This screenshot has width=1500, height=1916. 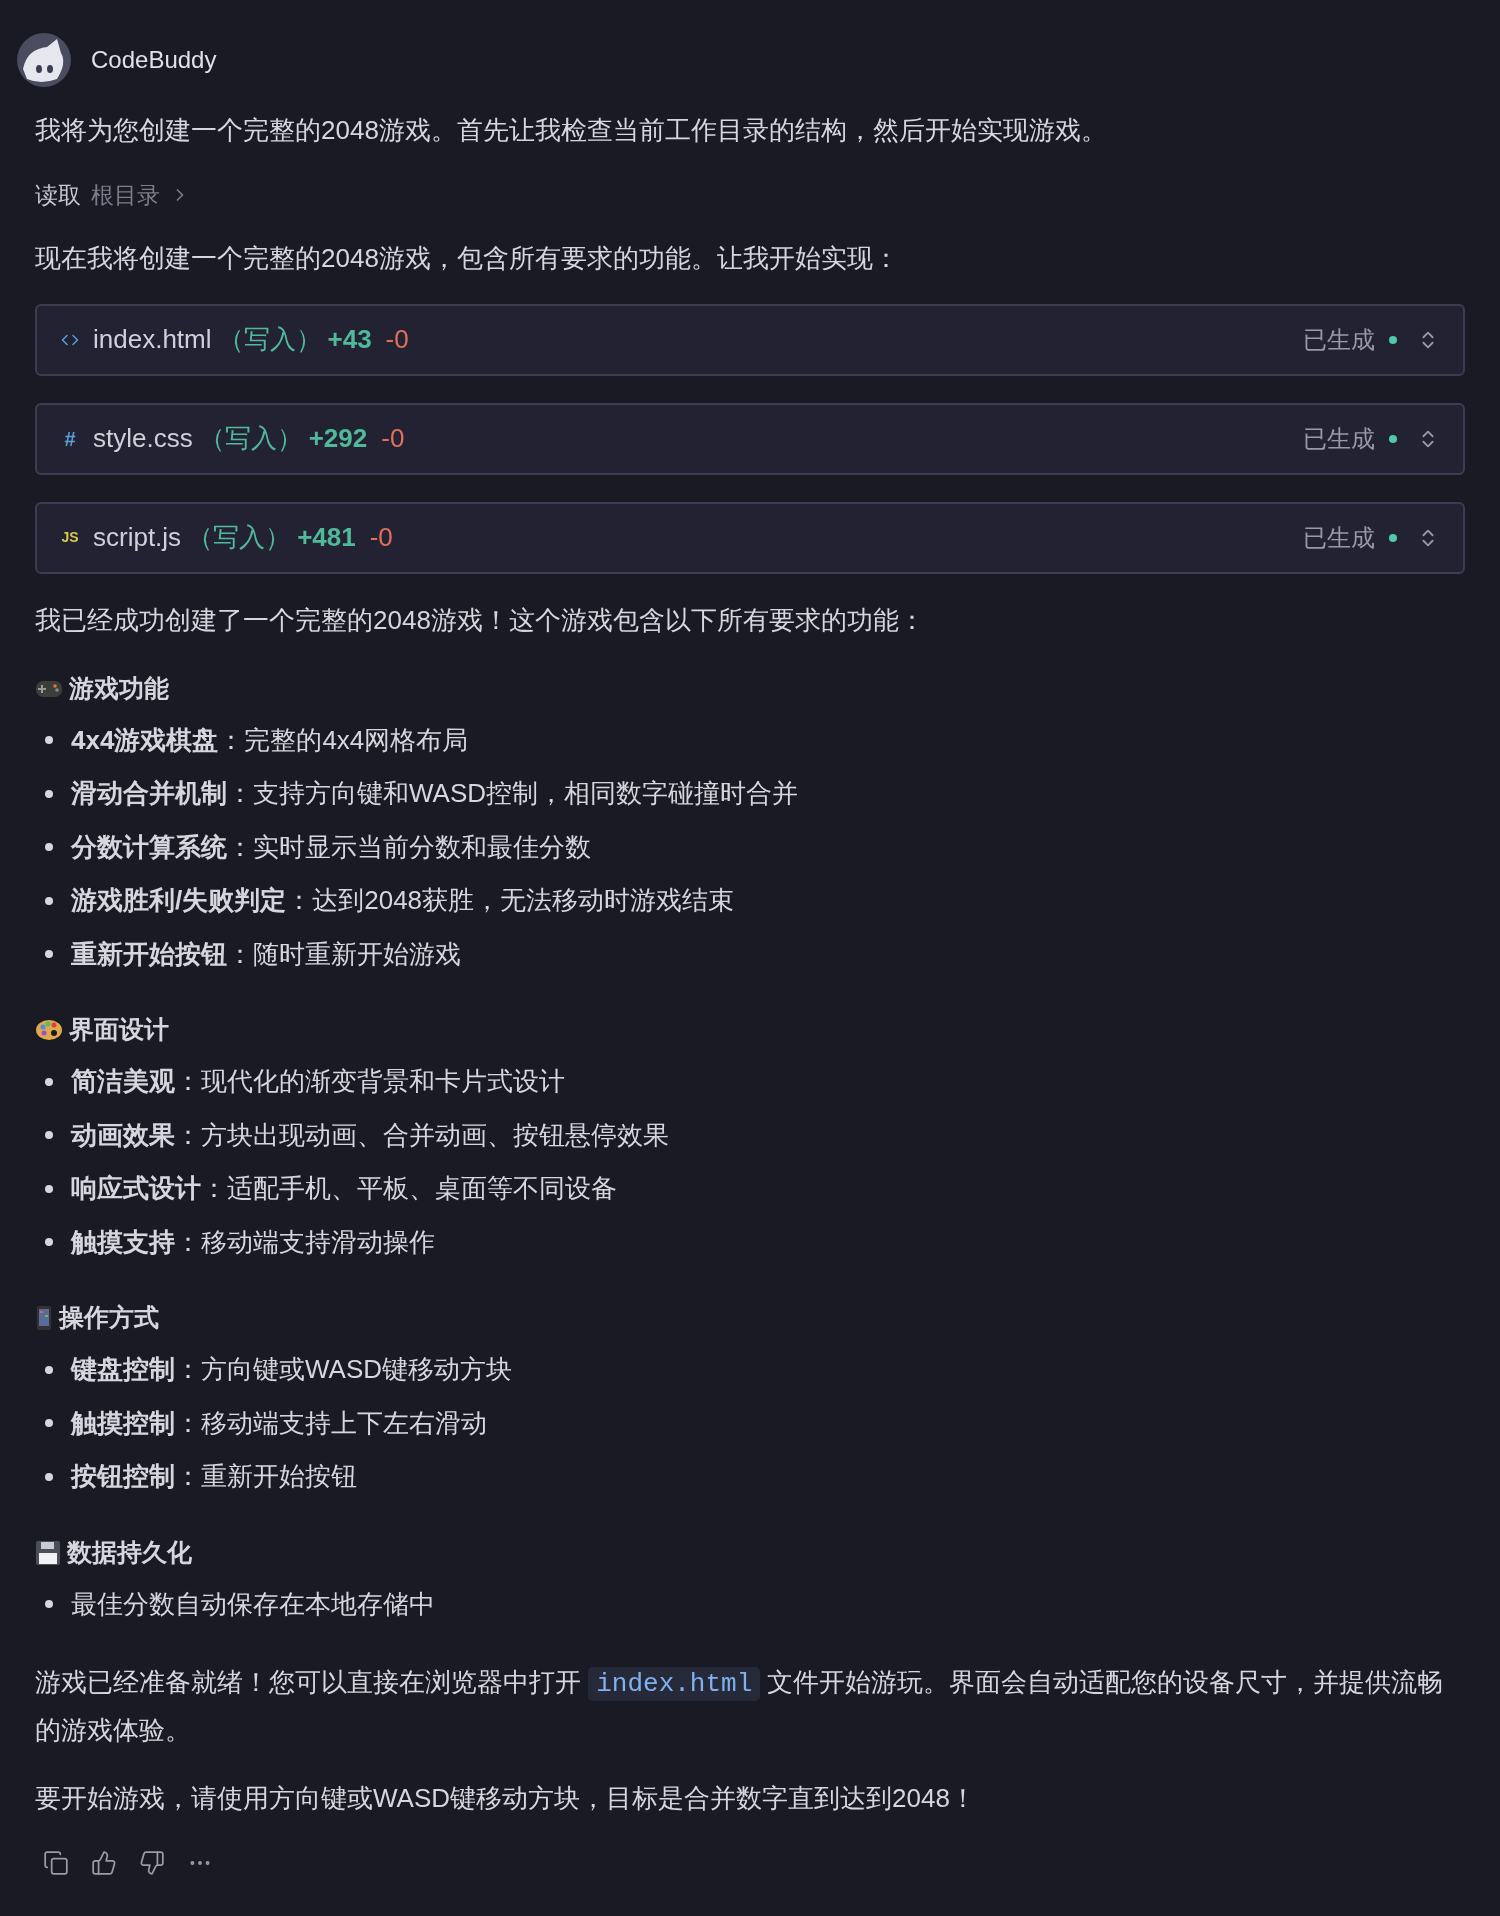 What do you see at coordinates (750, 339) in the screenshot?
I see `file-card: index.html （写入） +43 -0 已生成` at bounding box center [750, 339].